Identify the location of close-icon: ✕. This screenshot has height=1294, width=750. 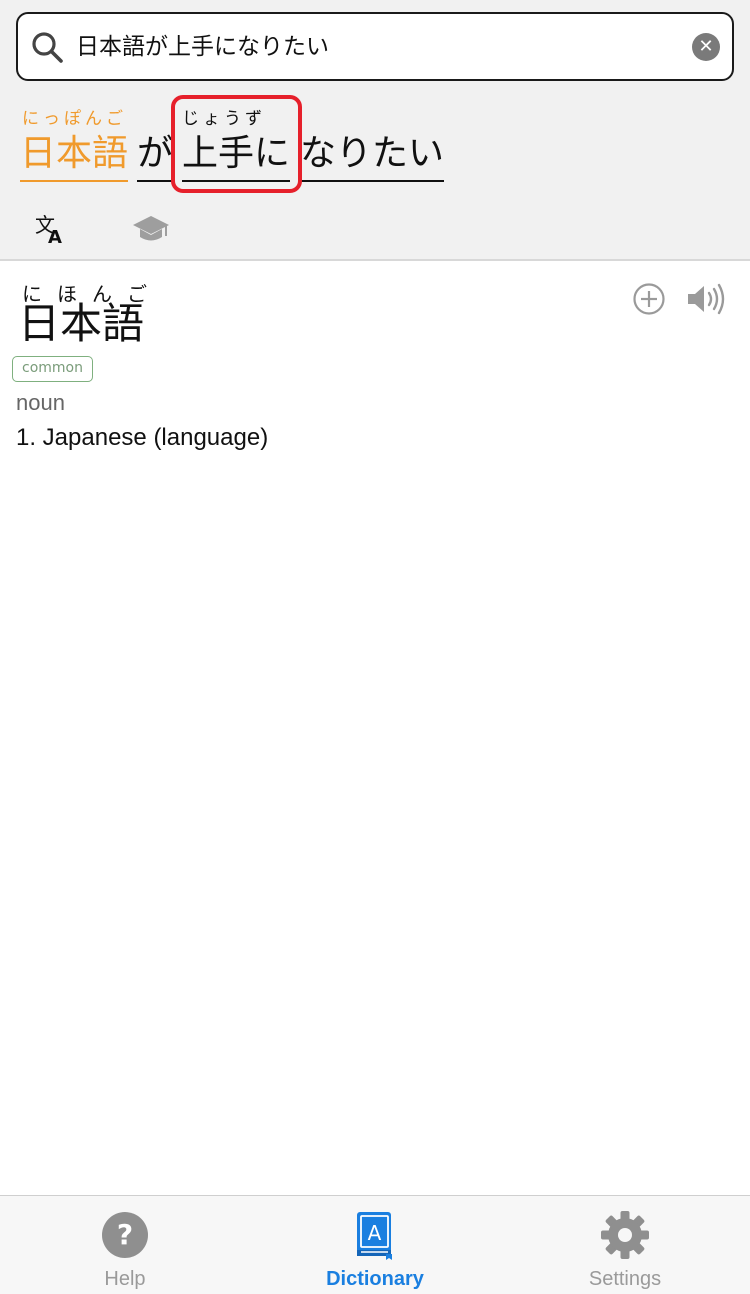
(706, 46).